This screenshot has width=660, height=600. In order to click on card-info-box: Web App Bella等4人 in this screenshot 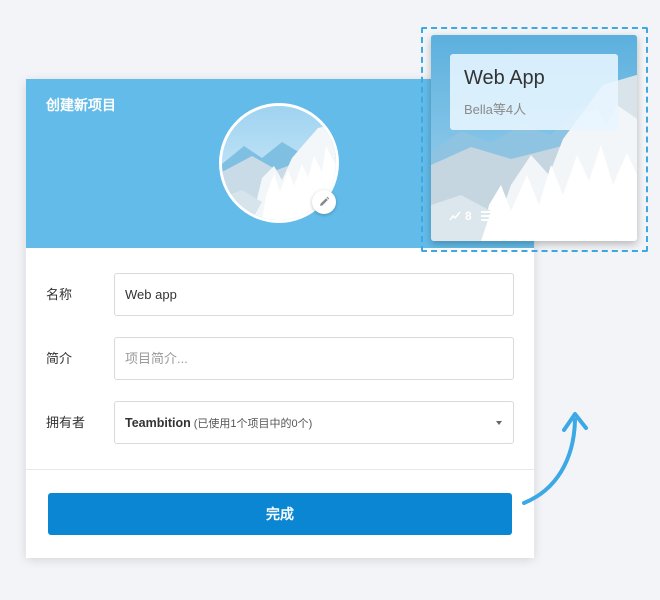, I will do `click(534, 92)`.